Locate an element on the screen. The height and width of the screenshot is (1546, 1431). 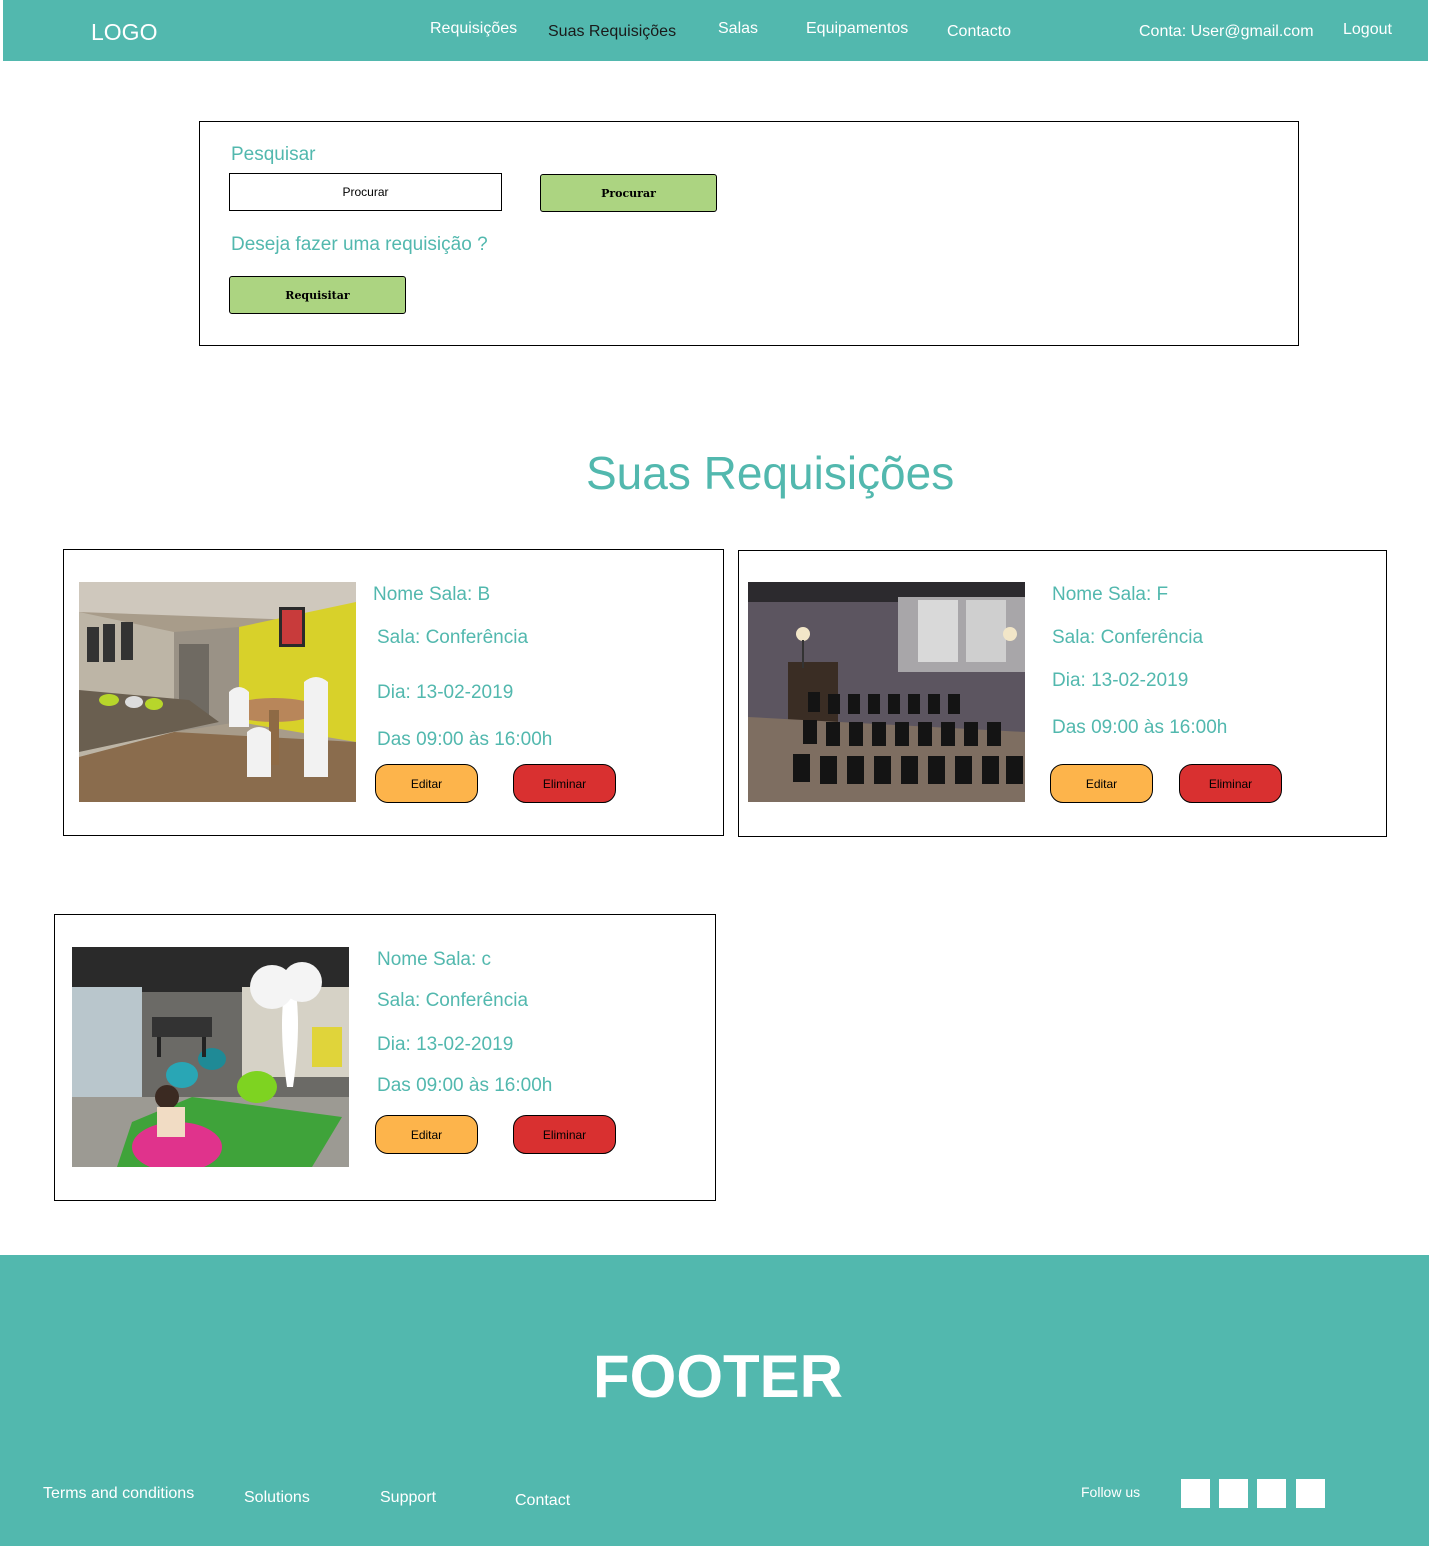
nav-suas-requisicoes: Suas Requisições is located at coordinates (612, 32).